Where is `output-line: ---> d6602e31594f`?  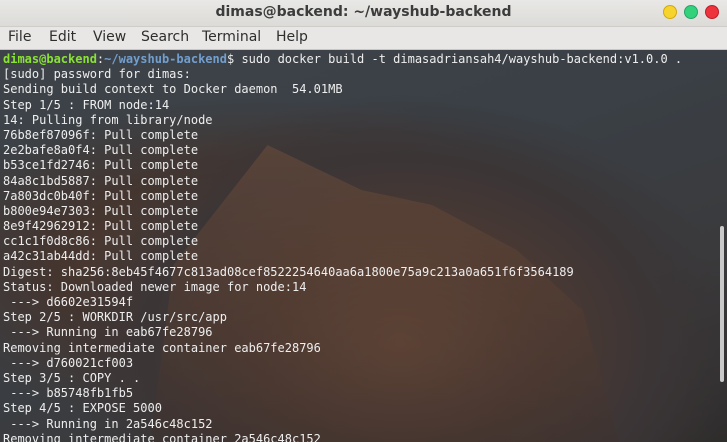
output-line: ---> d6602e31594f is located at coordinates (68, 302).